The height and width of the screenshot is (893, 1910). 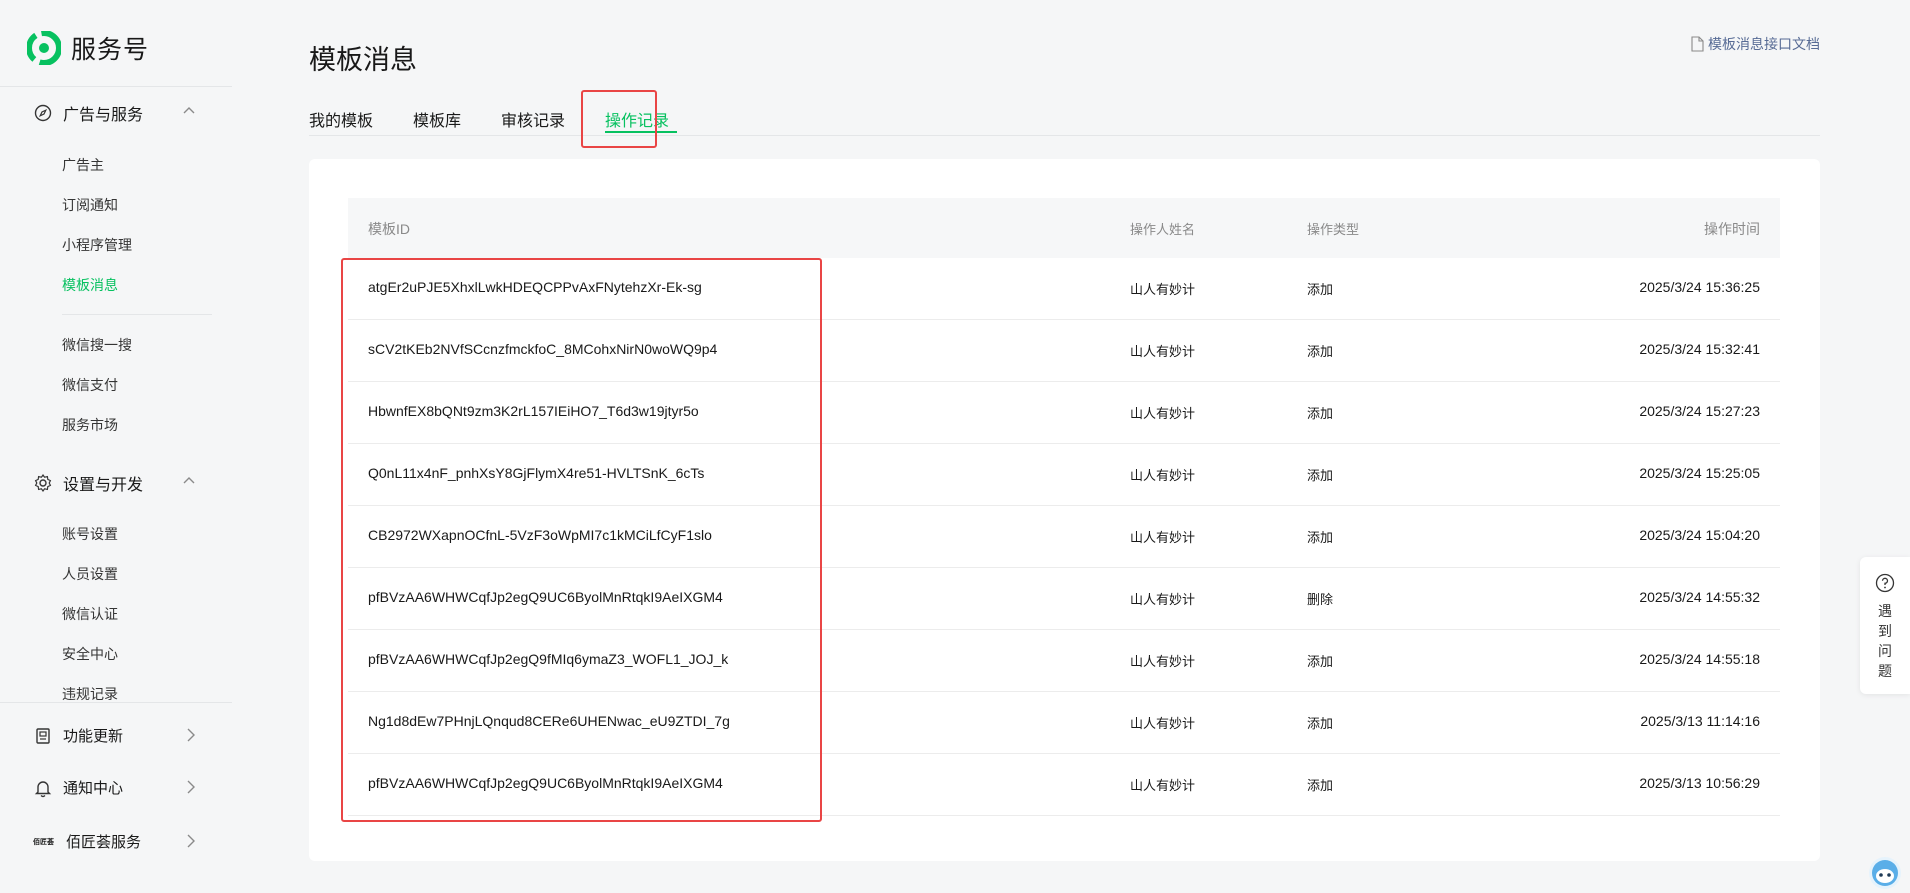 What do you see at coordinates (93, 736) in the screenshot?
I see `nav-label: 功能更新` at bounding box center [93, 736].